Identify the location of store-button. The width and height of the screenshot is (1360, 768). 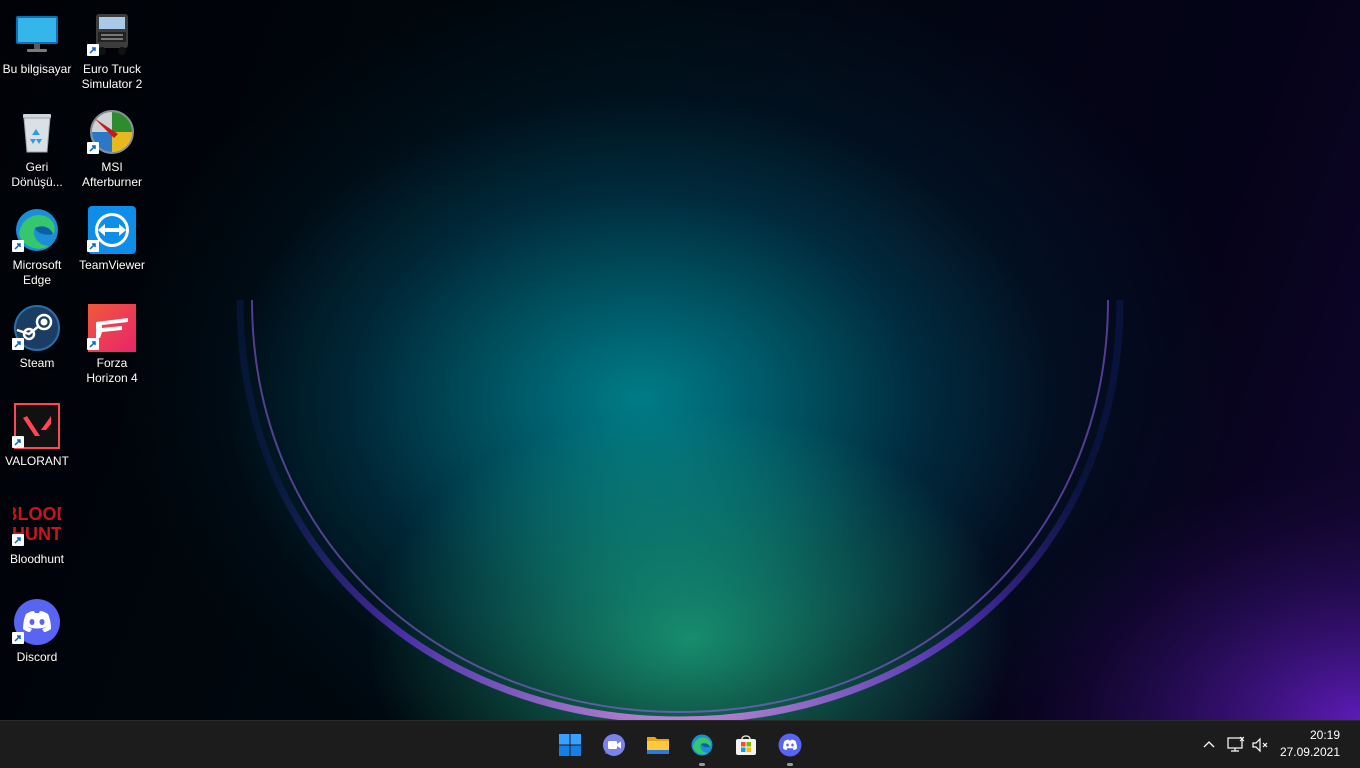
(746, 745).